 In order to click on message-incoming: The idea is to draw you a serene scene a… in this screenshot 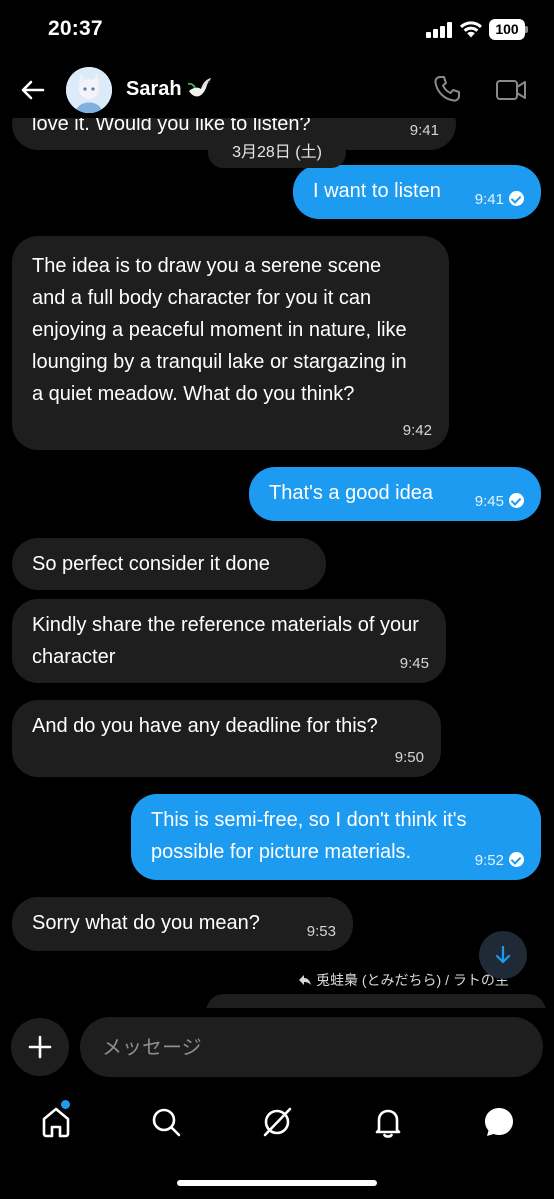, I will do `click(230, 343)`.